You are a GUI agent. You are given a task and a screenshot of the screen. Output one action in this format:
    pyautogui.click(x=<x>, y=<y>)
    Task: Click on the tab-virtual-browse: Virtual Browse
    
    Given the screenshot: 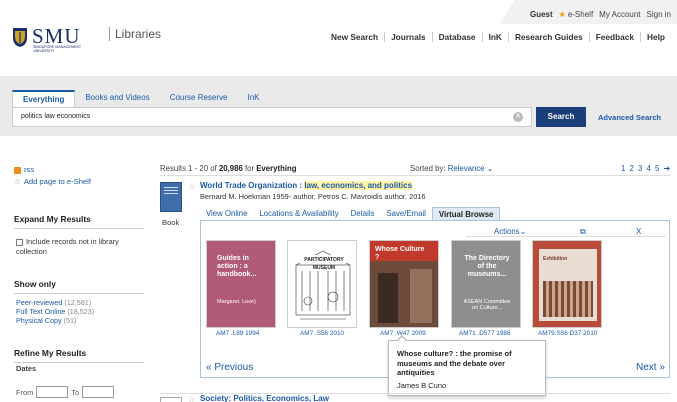 What is the action you would take?
    pyautogui.click(x=466, y=214)
    